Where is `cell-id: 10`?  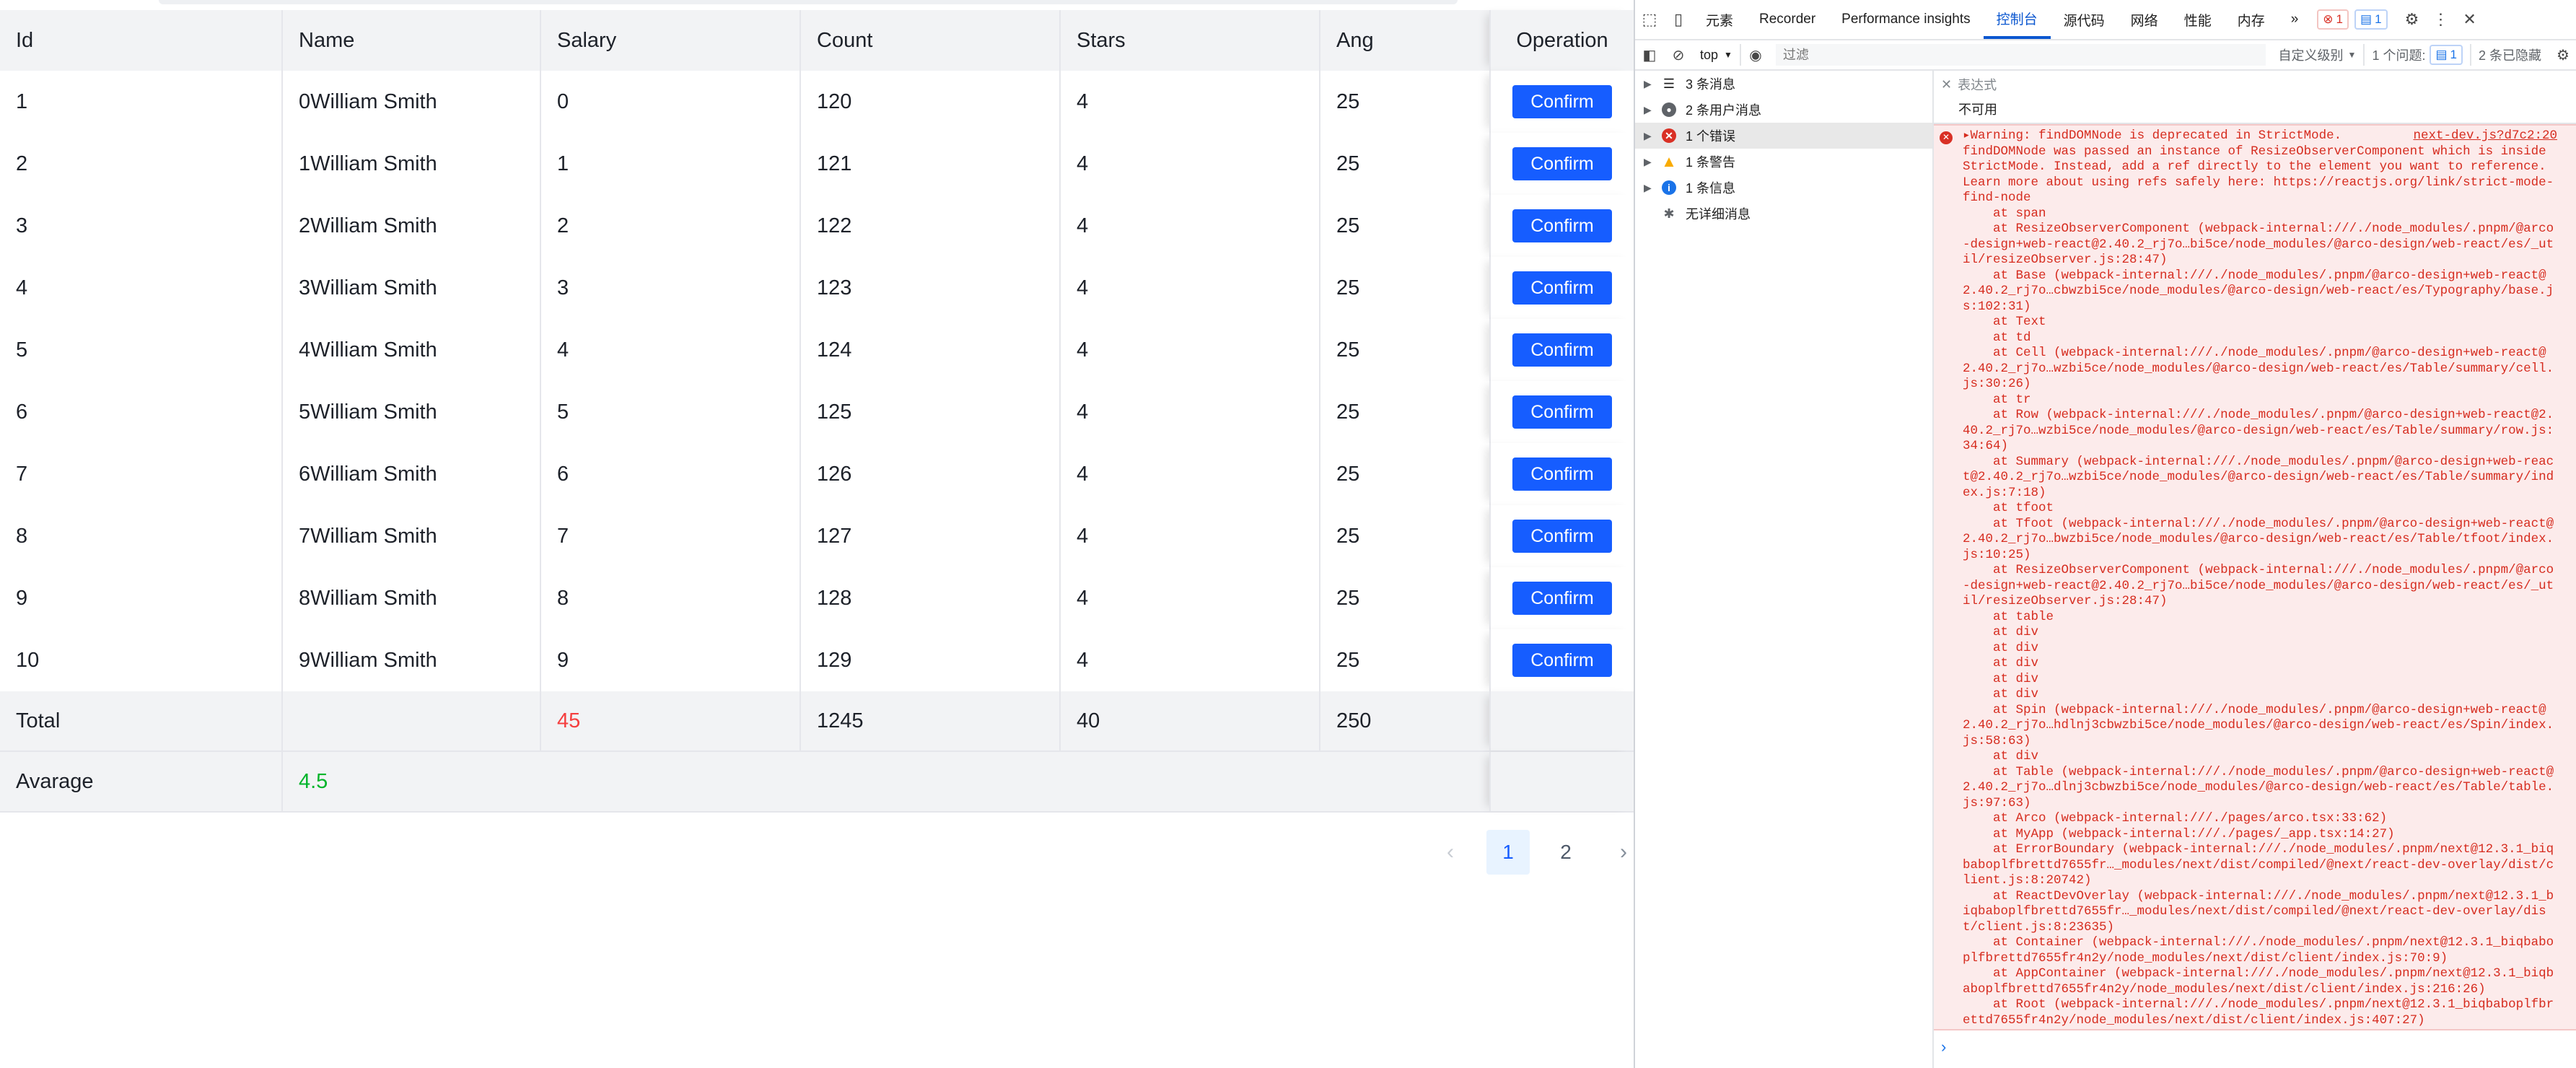
cell-id: 10 is located at coordinates (28, 660).